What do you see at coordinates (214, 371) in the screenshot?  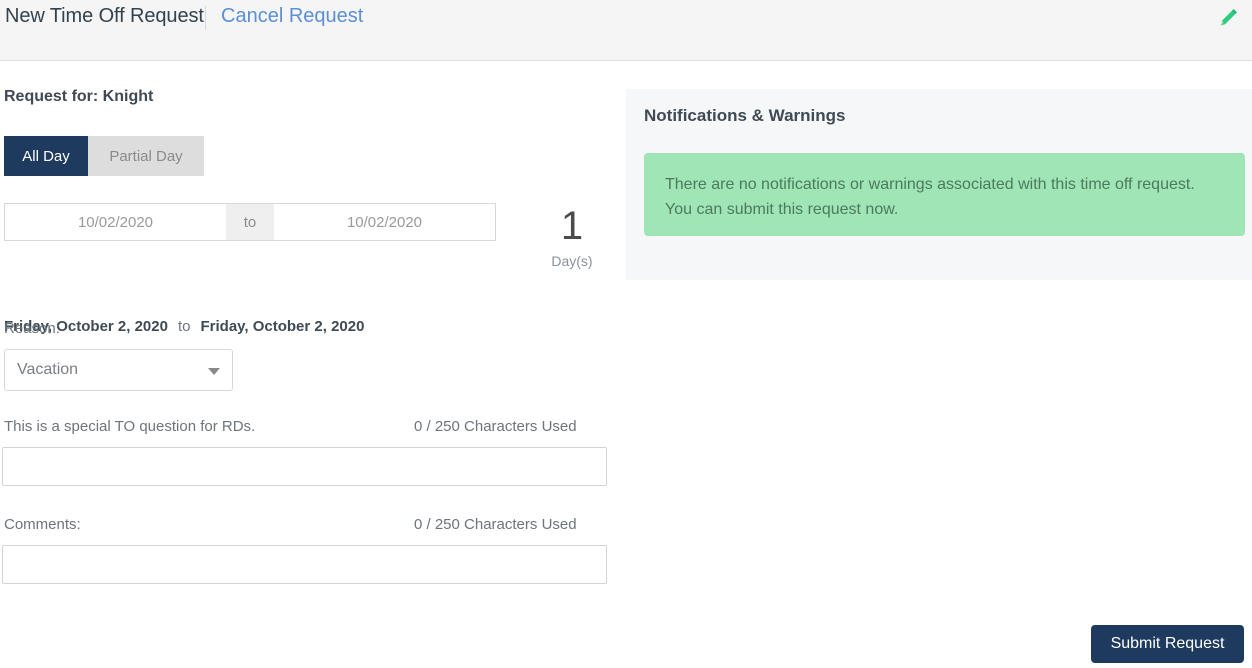 I see `chevron-down-icon` at bounding box center [214, 371].